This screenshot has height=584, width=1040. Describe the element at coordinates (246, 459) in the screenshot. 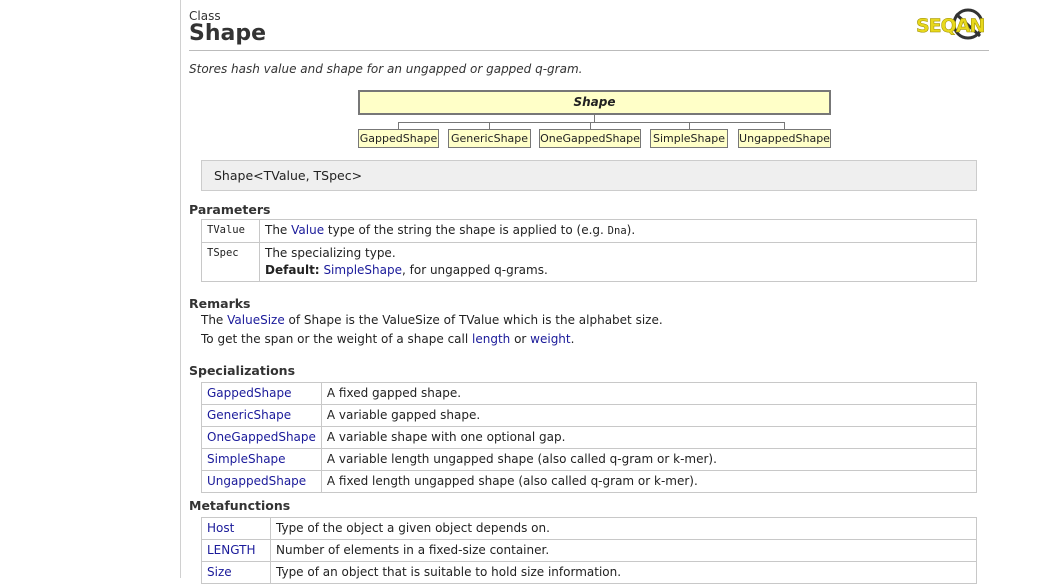

I see `spec-link-simpleshape: SimpleShape` at that location.